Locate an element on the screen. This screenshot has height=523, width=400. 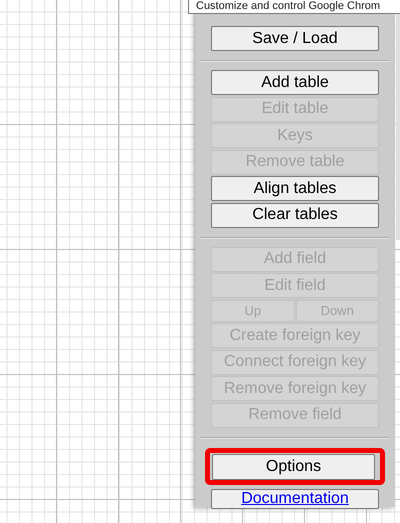
menu-button: Add table is located at coordinates (295, 82).